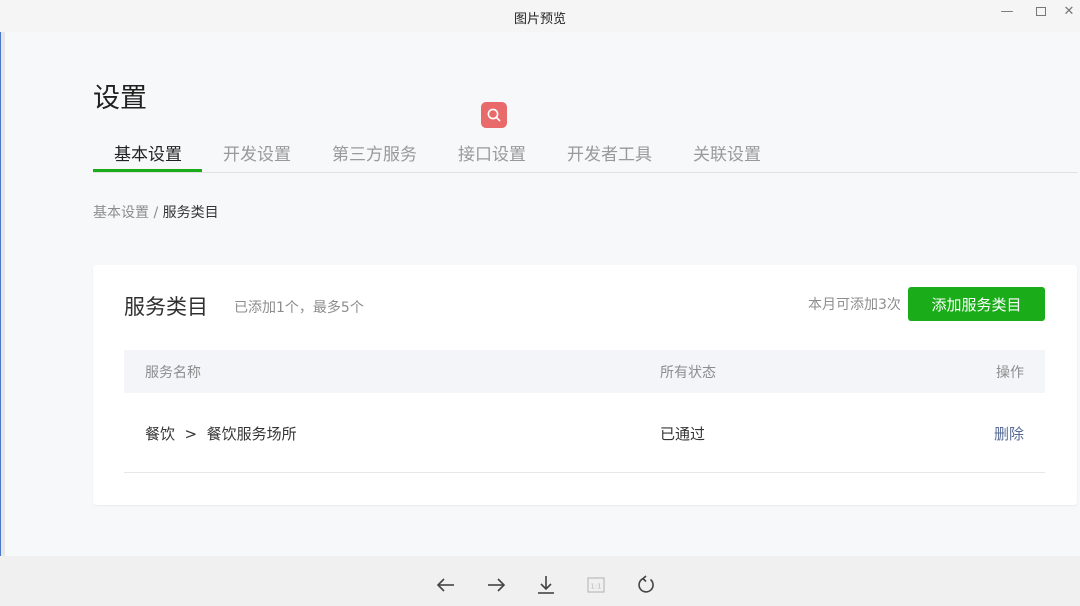 This screenshot has width=1080, height=606. Describe the element at coordinates (1010, 373) in the screenshot. I see `column-header-action: 操作` at that location.